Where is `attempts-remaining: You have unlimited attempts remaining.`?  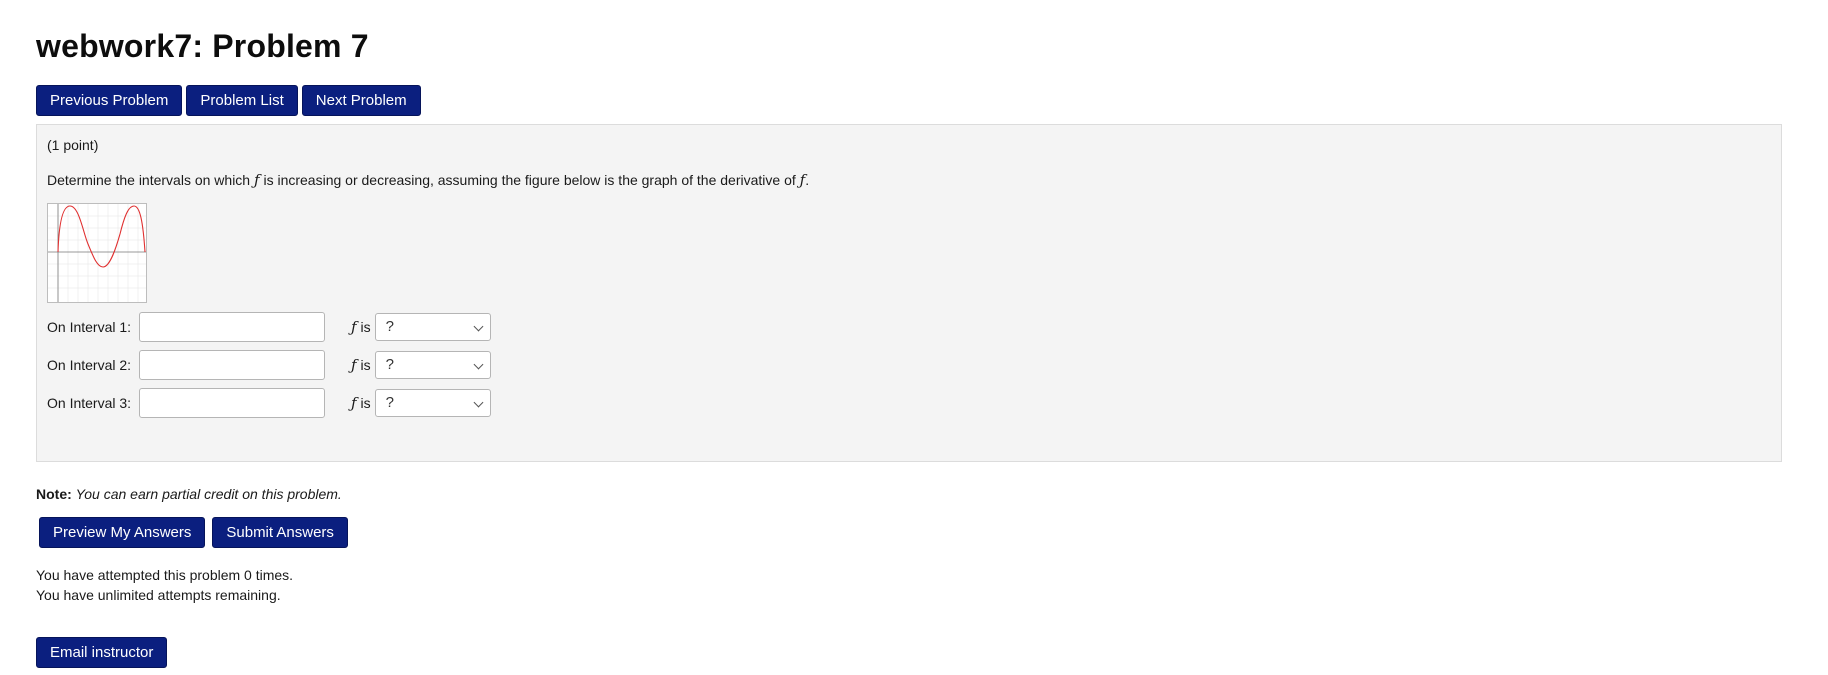 attempts-remaining: You have unlimited attempts remaining. is located at coordinates (158, 595).